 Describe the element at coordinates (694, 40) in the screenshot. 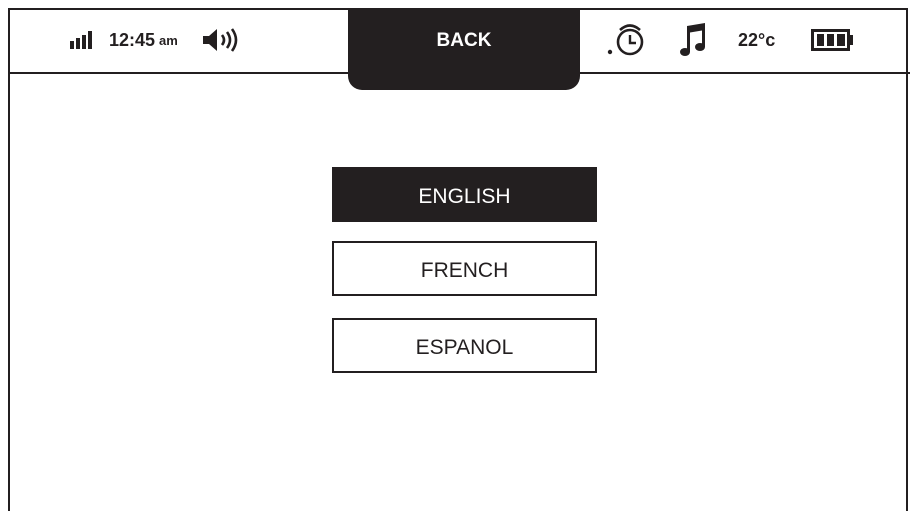

I see `music-note-icon` at that location.